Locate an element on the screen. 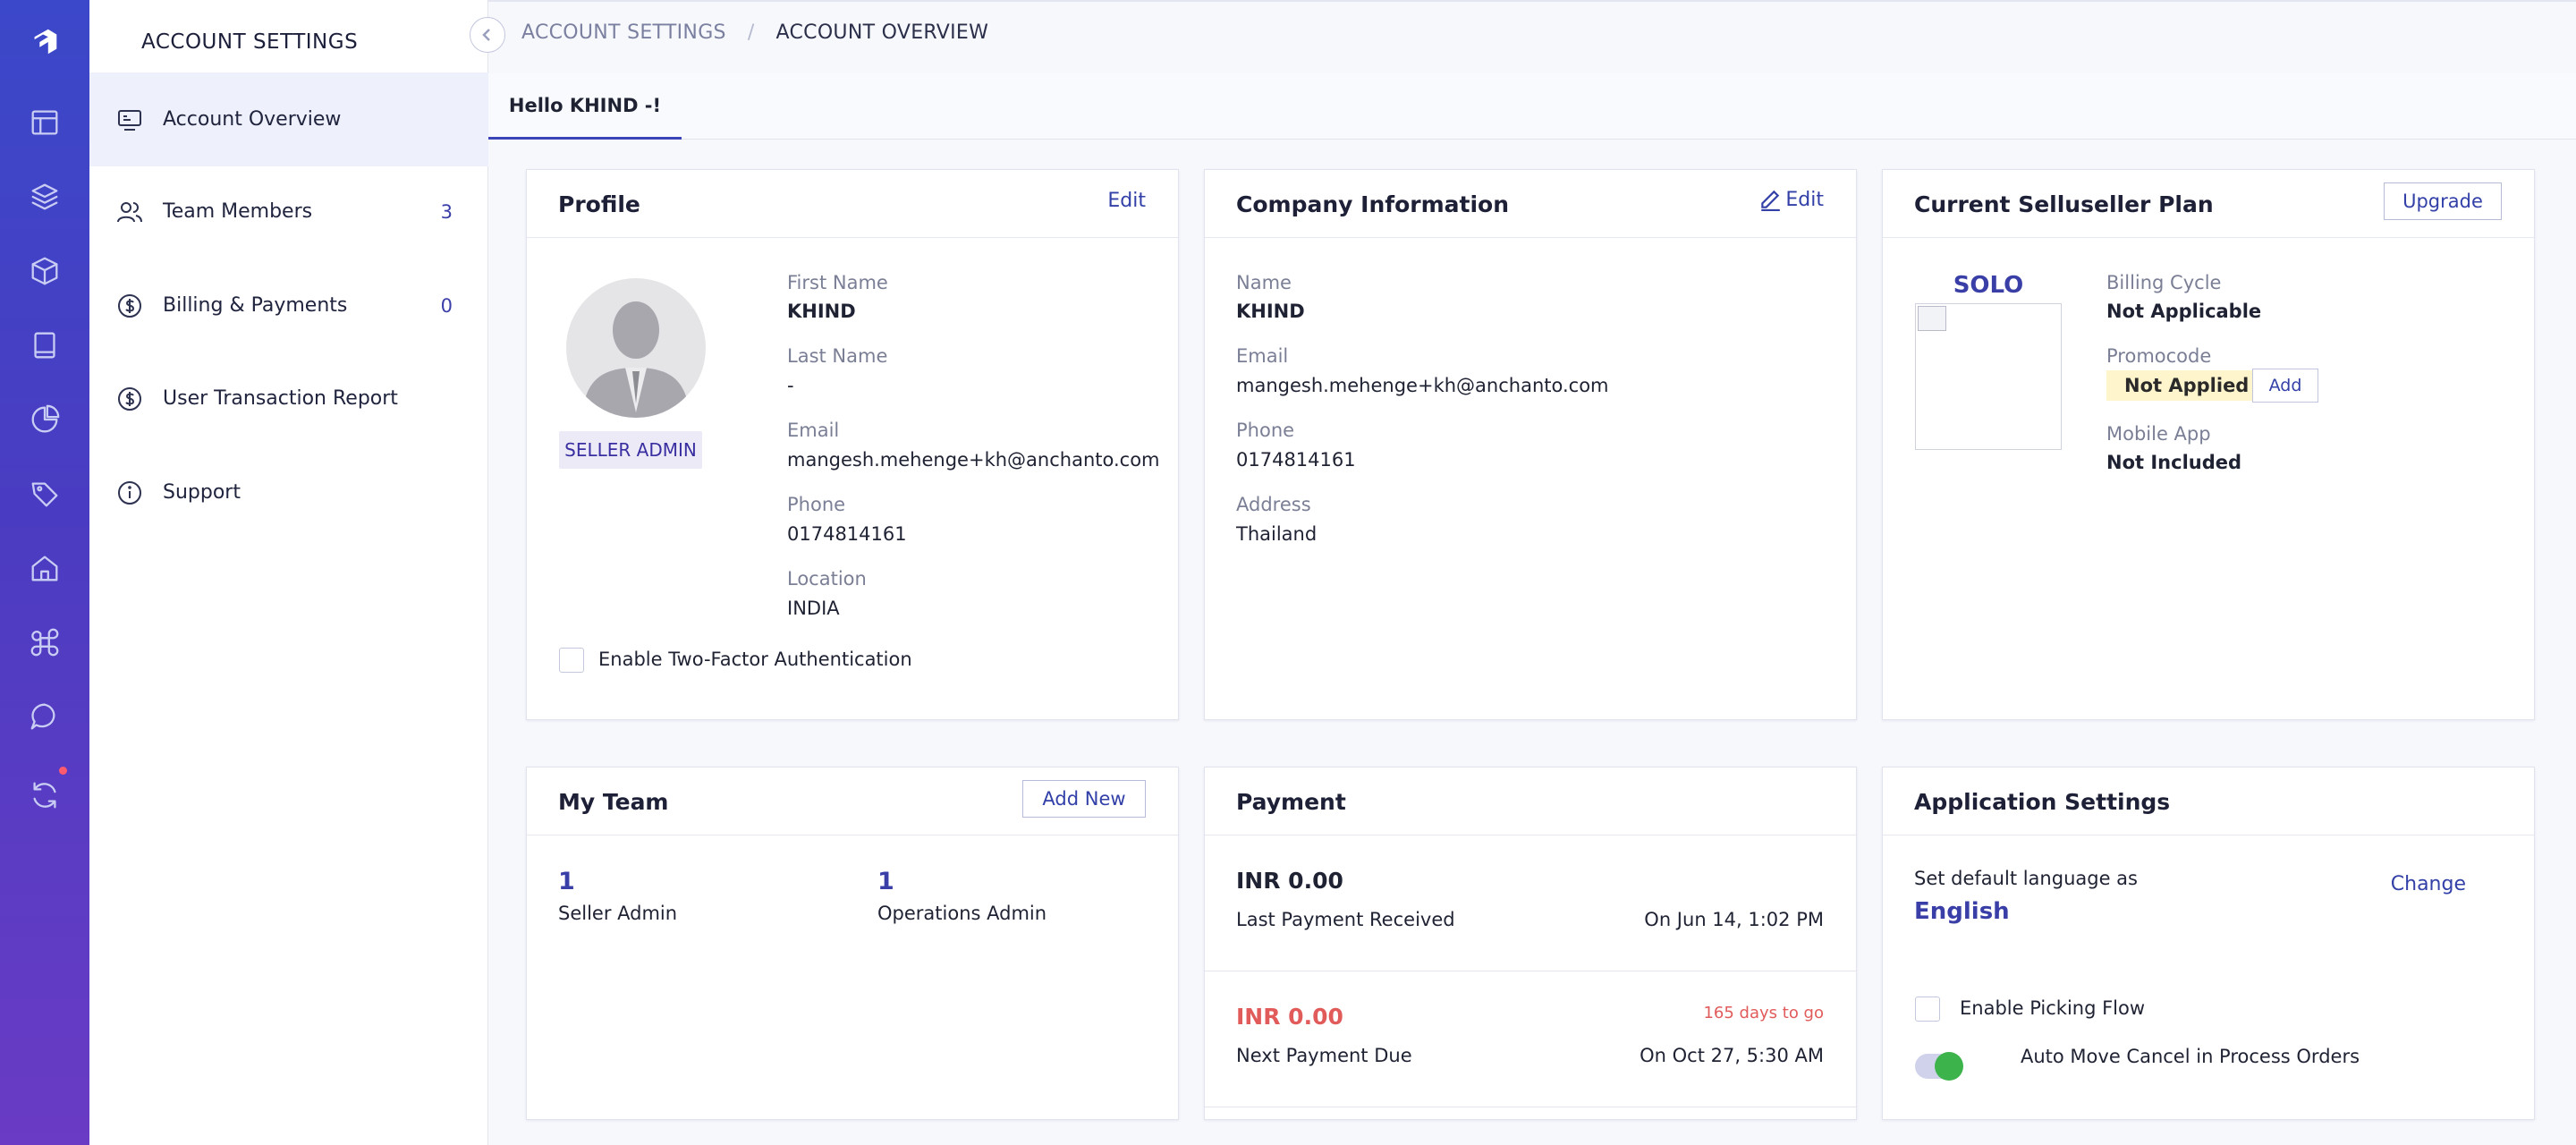  sidebar-title: ACCOUNT SETTINGS is located at coordinates (250, 42).